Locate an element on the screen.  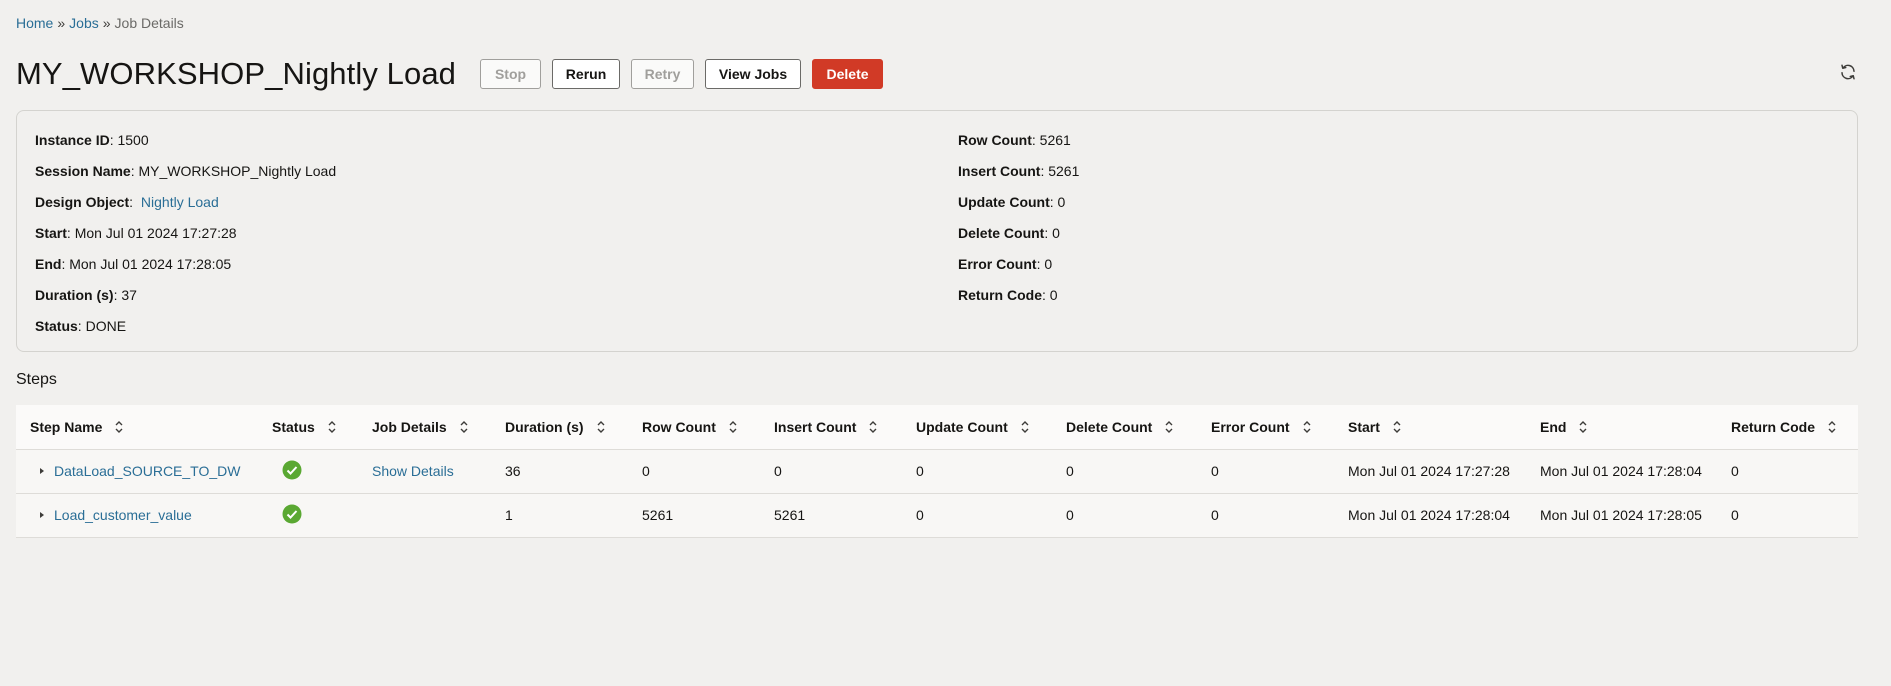
stop-button: Stop is located at coordinates (511, 74).